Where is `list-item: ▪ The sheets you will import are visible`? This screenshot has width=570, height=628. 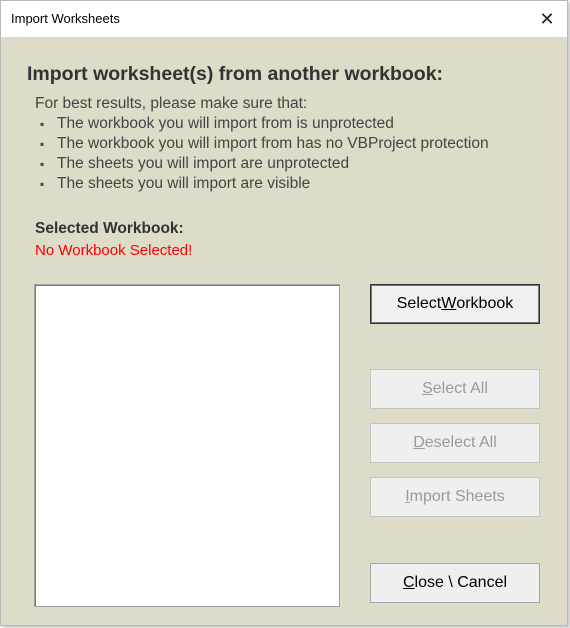 list-item: ▪ The sheets you will import are visible is located at coordinates (262, 184).